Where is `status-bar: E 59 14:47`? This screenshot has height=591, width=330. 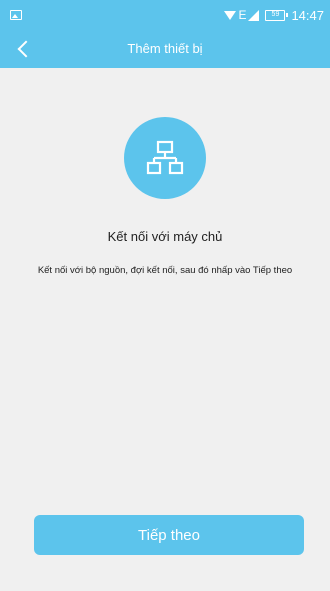
status-bar: E 59 14:47 is located at coordinates (165, 15).